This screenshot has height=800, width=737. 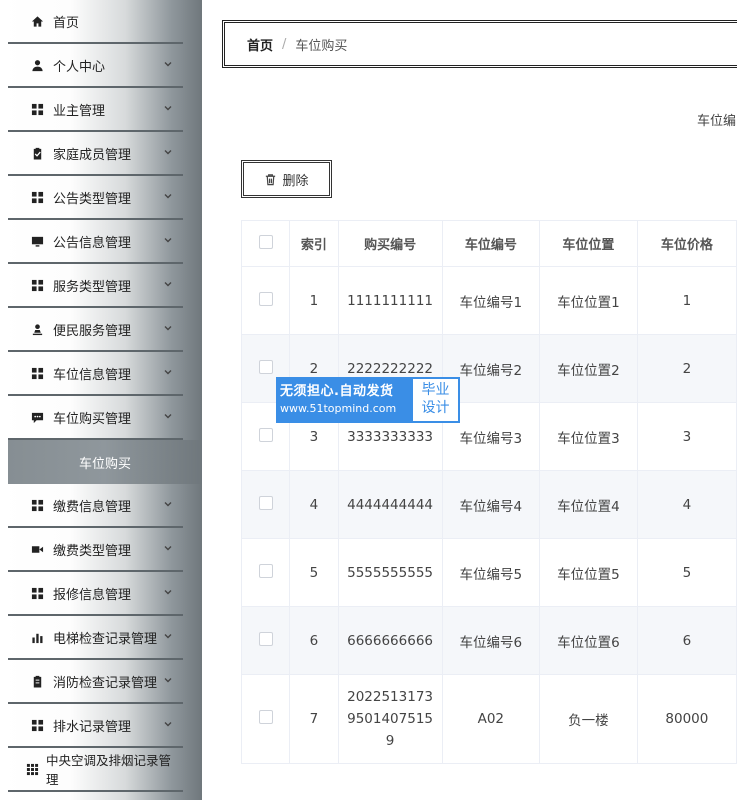 I want to click on sidebar-item-2: 业主管理, so click(x=95, y=110).